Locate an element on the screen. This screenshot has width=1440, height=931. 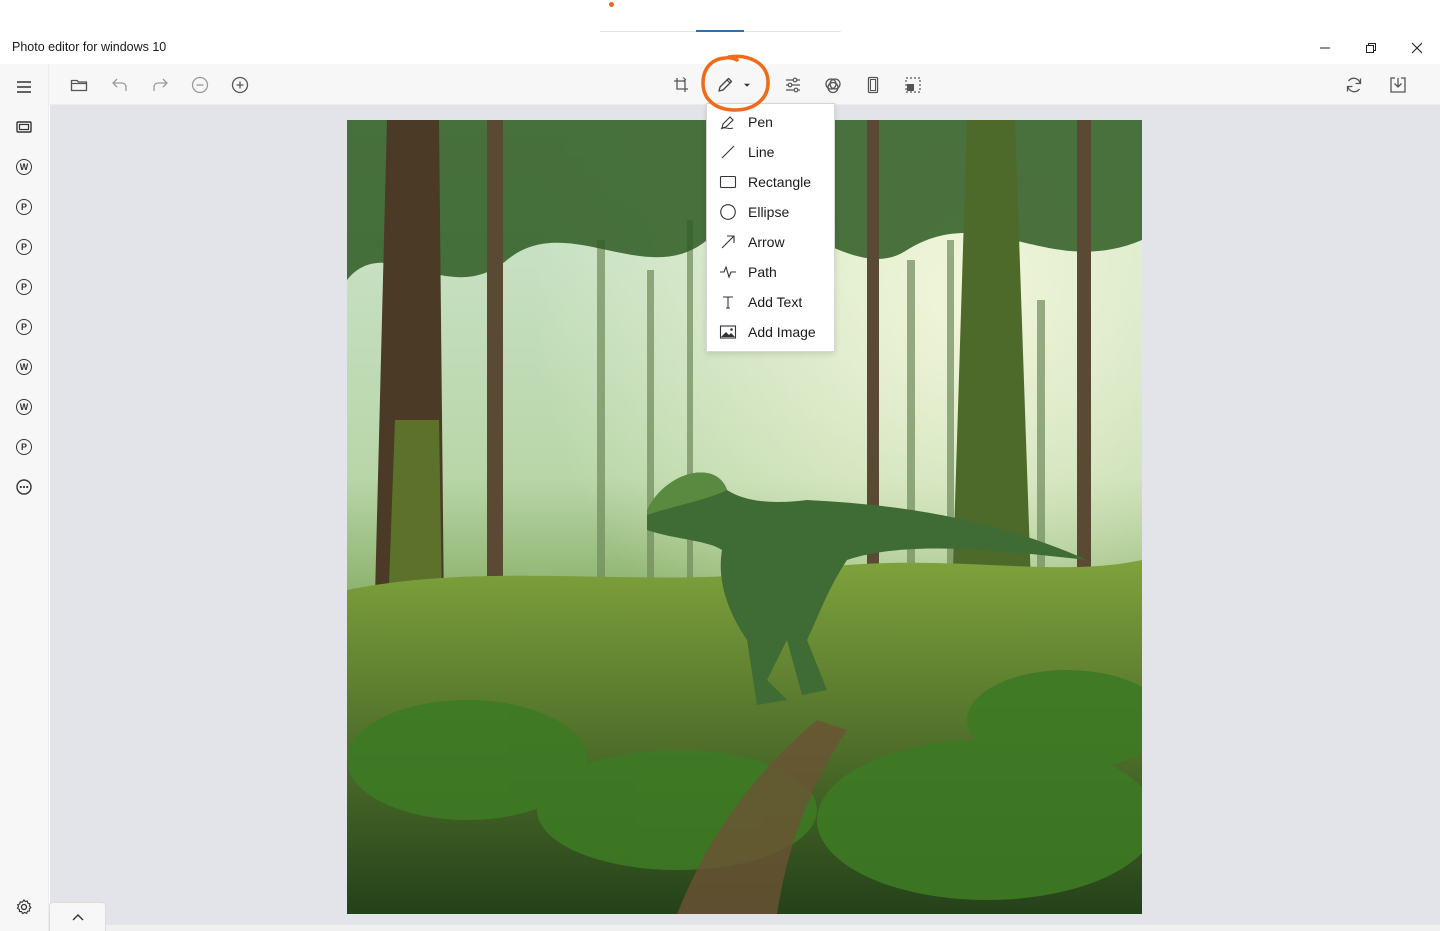
menu-item-ellipse: Ellipse is located at coordinates (770, 212).